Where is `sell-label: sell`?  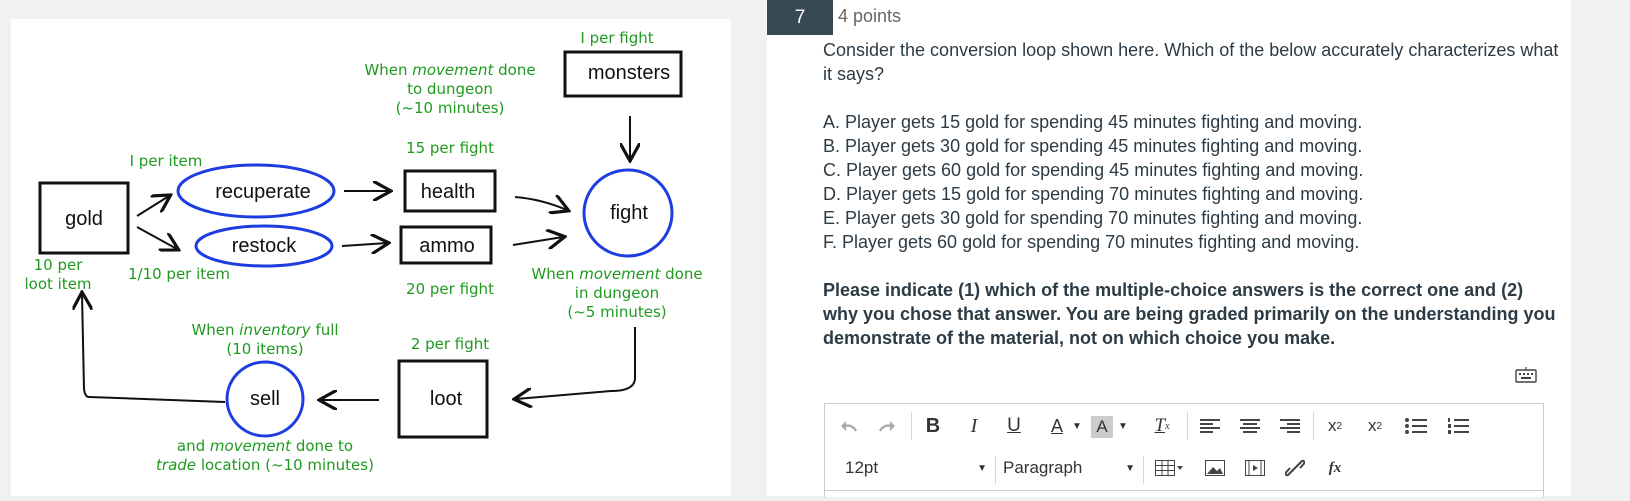 sell-label: sell is located at coordinates (265, 399).